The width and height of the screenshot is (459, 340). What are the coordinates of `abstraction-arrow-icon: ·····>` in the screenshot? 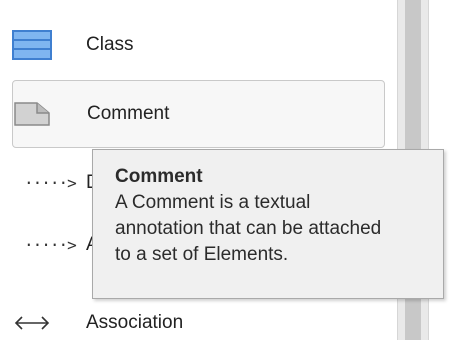 It's located at (50, 245).